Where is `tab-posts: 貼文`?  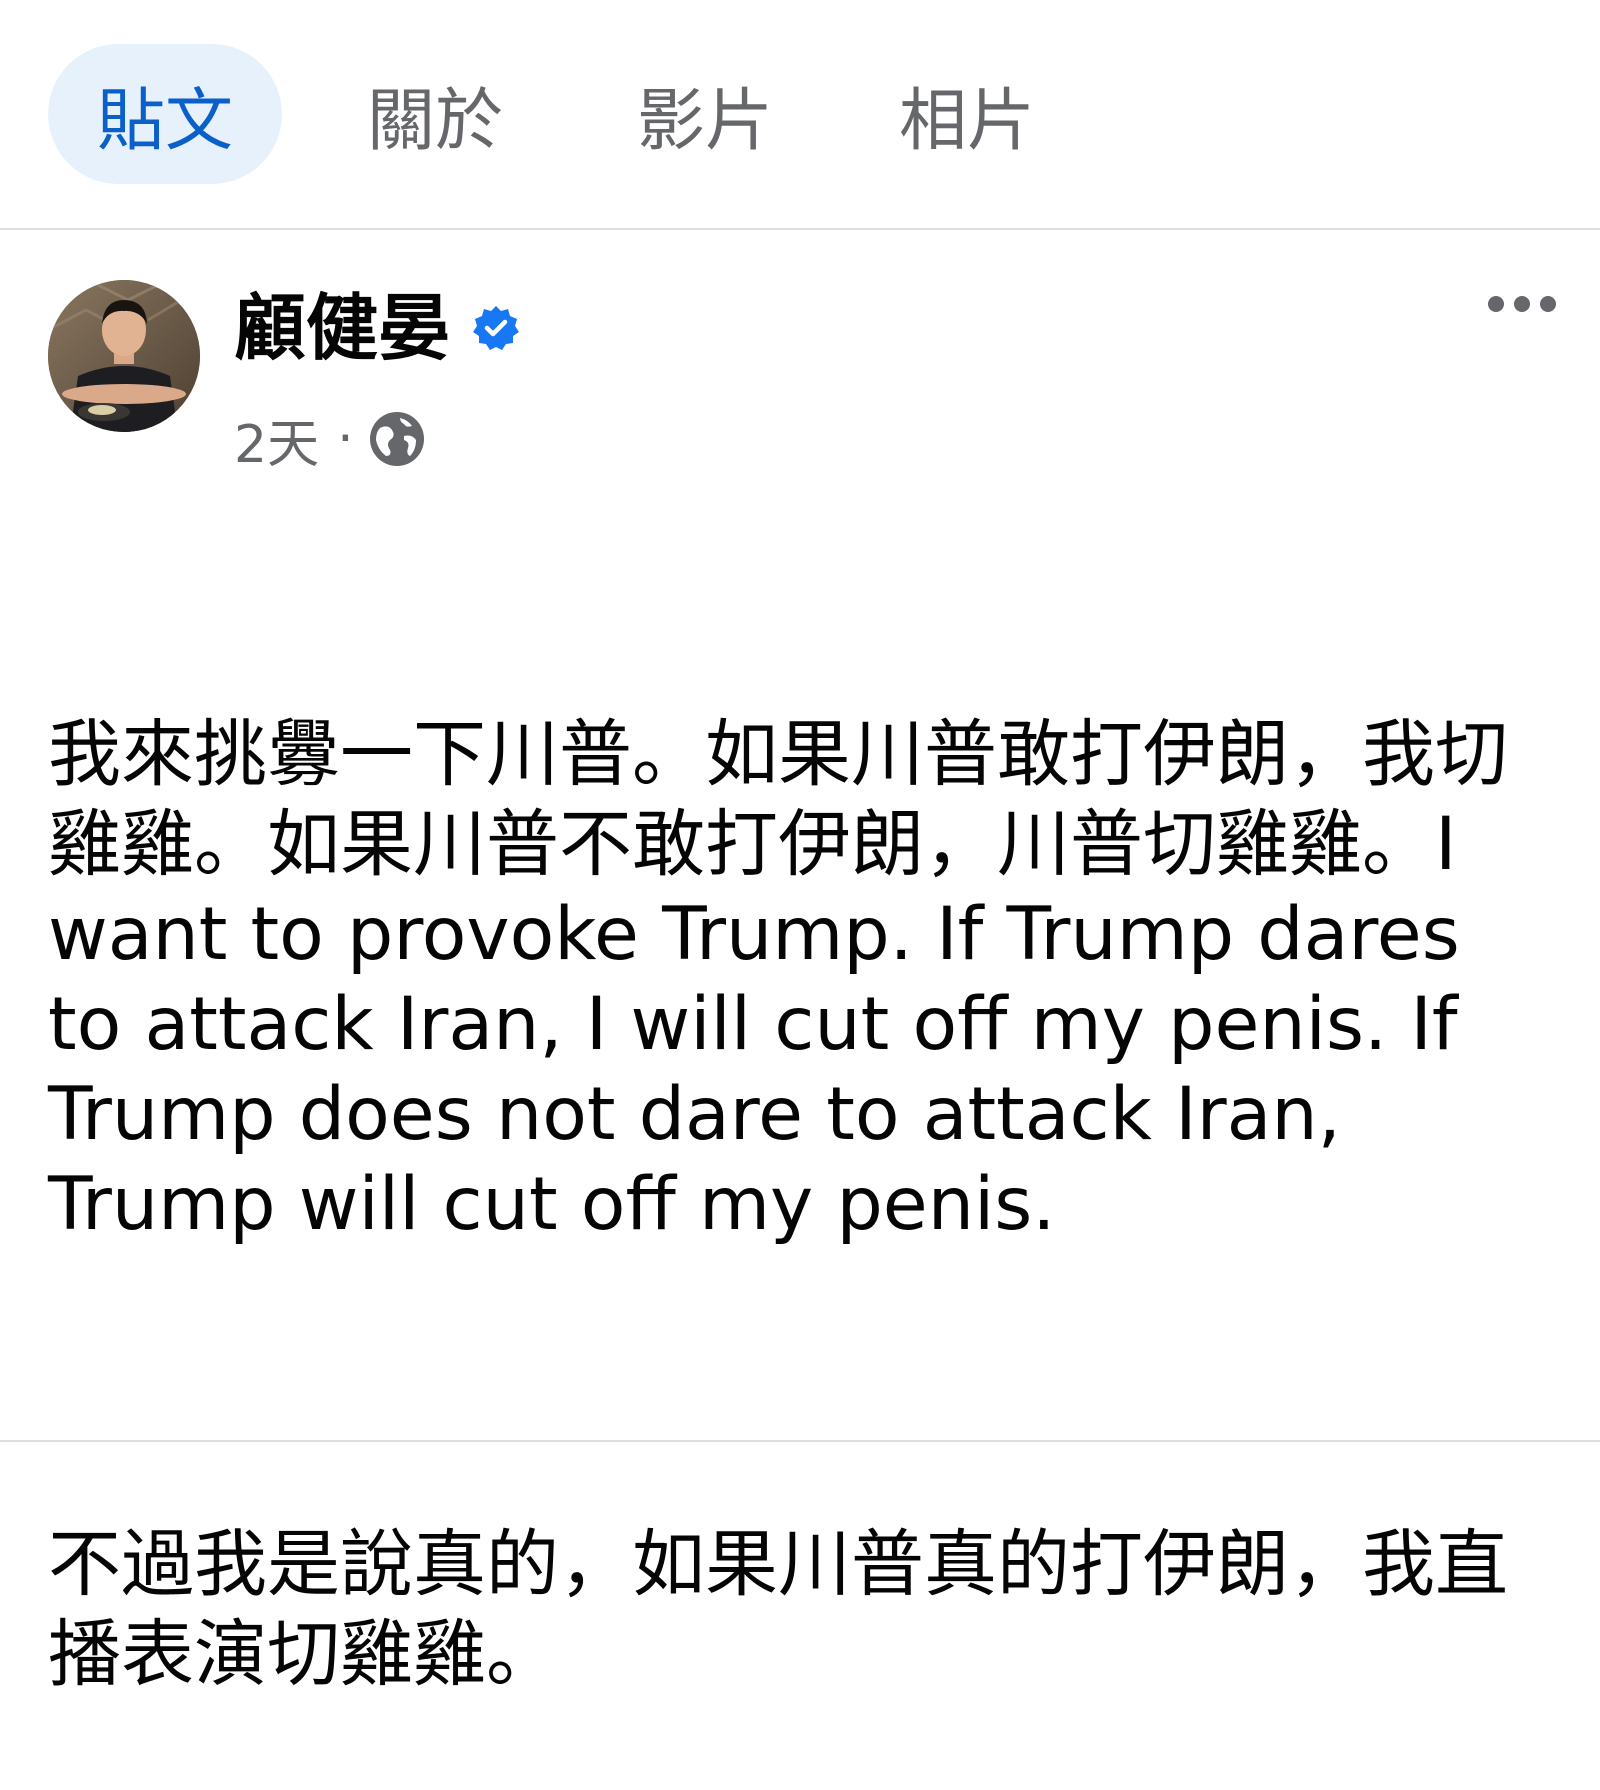
tab-posts: 貼文 is located at coordinates (165, 114).